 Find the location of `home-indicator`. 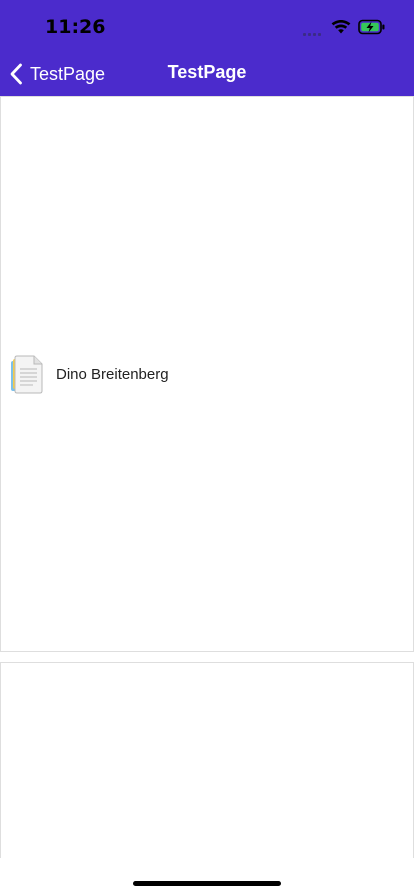

home-indicator is located at coordinates (207, 883).